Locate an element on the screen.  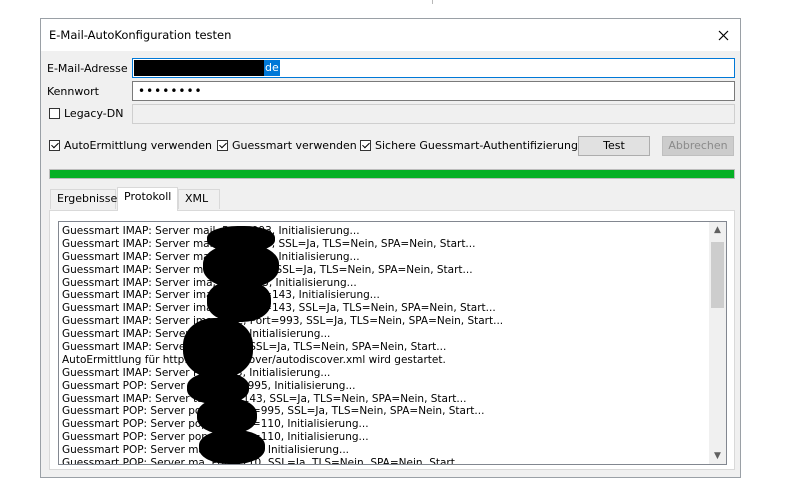
password-label: Kennwort is located at coordinates (73, 91).